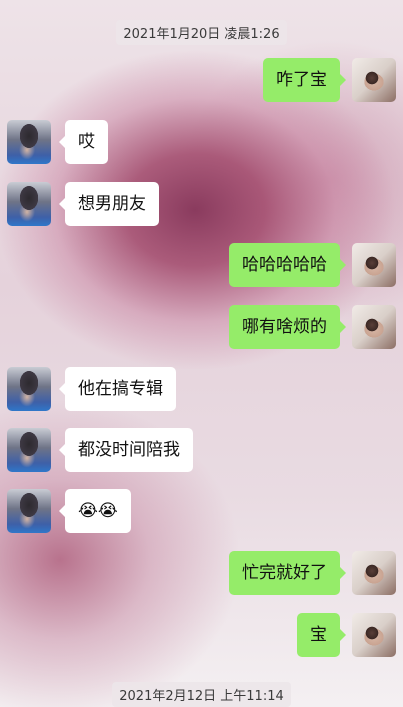  Describe the element at coordinates (271, 635) in the screenshot. I see `message-row-outgoing: 宝` at that location.